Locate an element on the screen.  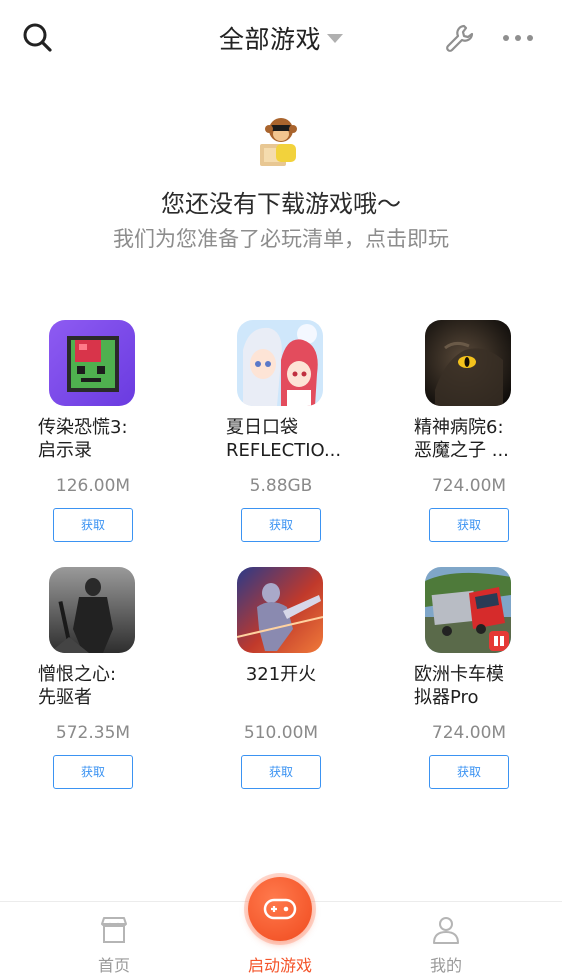
gamepad-icon is located at coordinates (280, 909).